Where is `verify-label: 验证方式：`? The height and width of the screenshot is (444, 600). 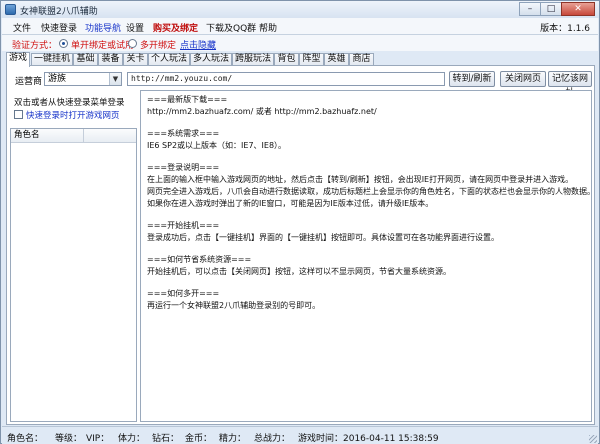 verify-label: 验证方式： is located at coordinates (35, 46).